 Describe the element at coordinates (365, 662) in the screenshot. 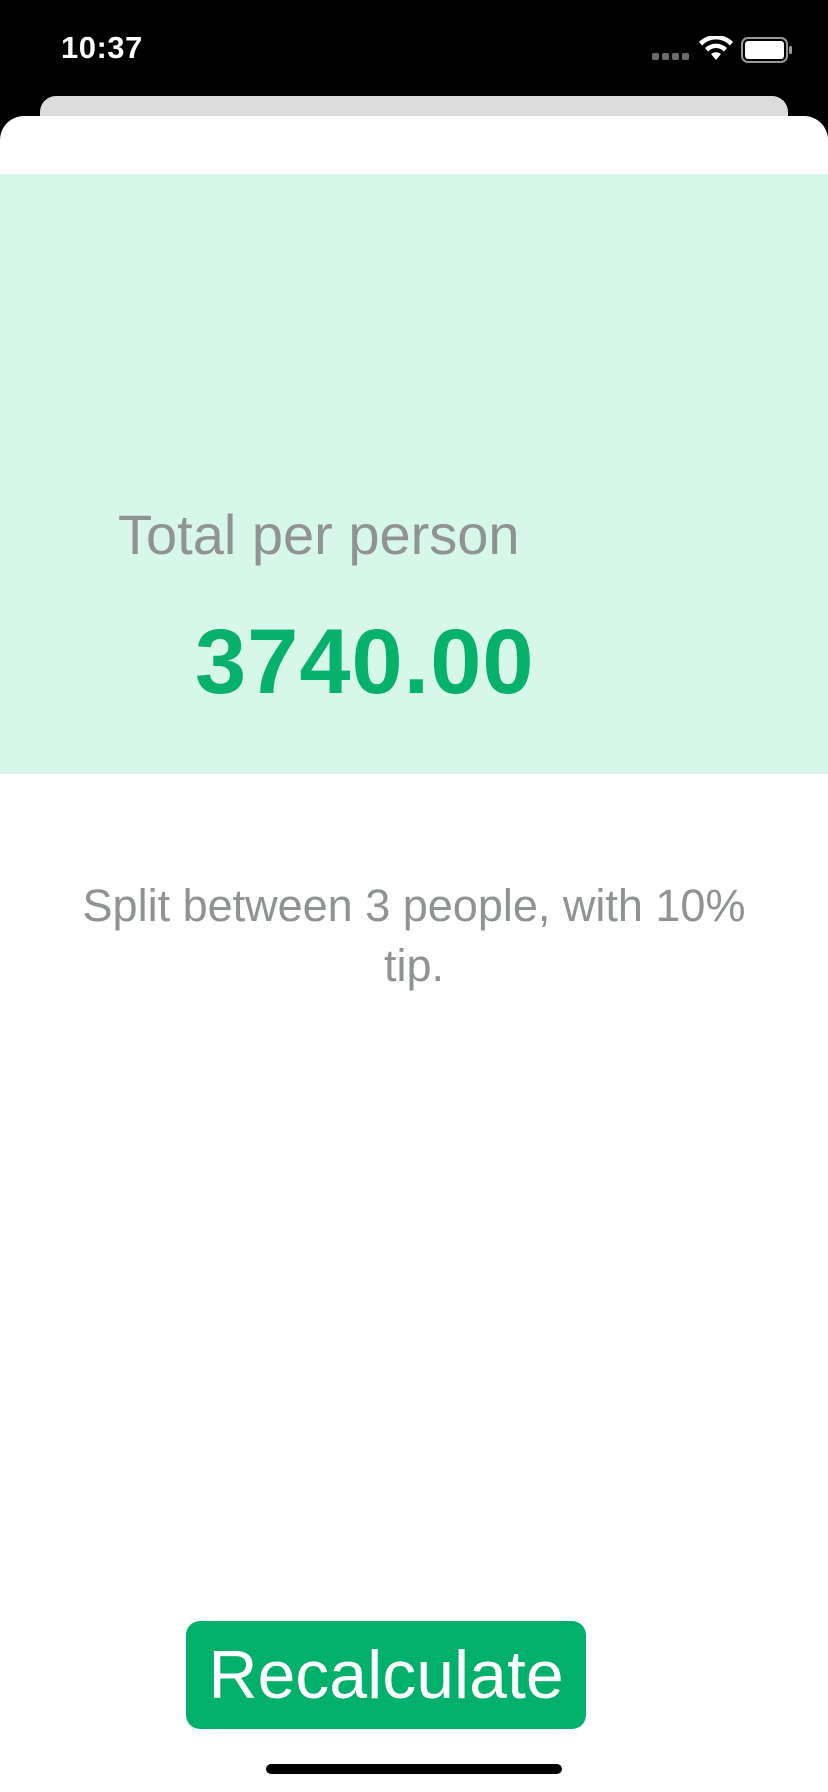

I see `total-per-person-value: 3740.00` at that location.